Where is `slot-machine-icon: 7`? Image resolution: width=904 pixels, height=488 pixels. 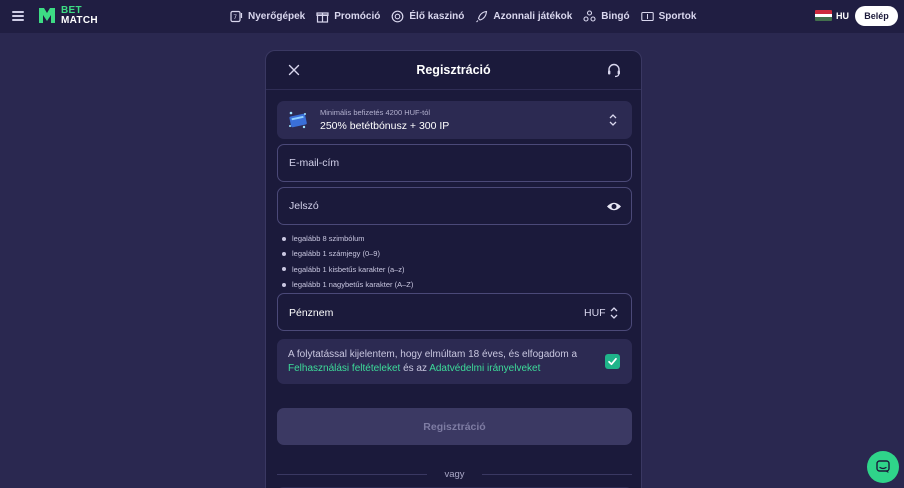 slot-machine-icon: 7 is located at coordinates (236, 16).